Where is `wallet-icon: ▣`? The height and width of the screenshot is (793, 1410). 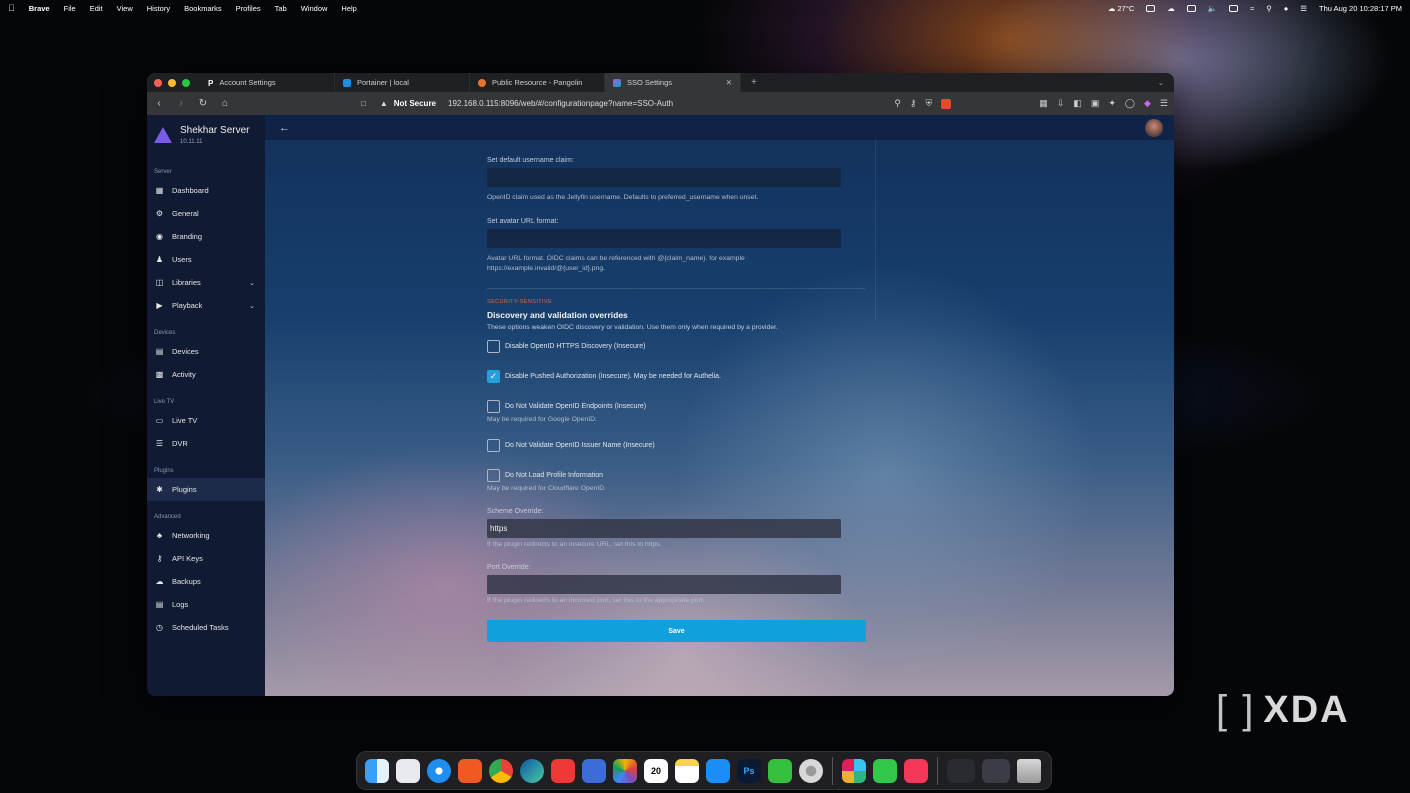 wallet-icon: ▣ is located at coordinates (1095, 103).